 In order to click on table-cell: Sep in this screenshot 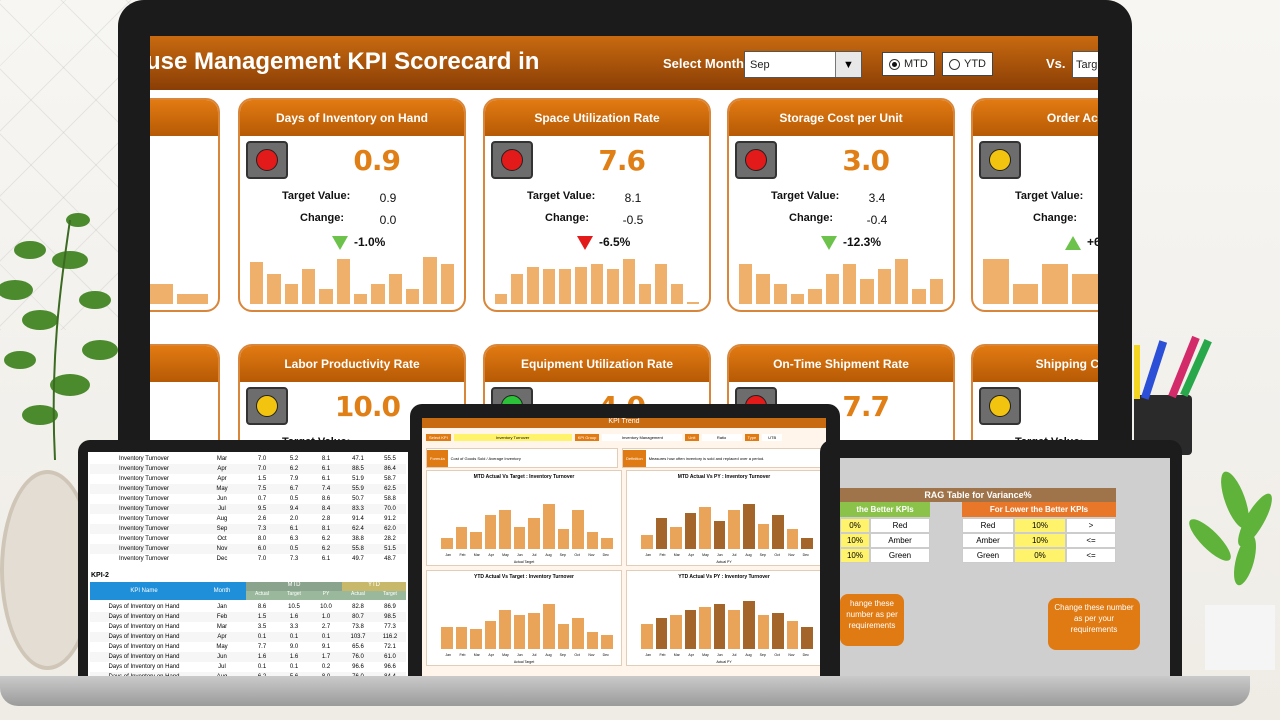, I will do `click(222, 529)`.